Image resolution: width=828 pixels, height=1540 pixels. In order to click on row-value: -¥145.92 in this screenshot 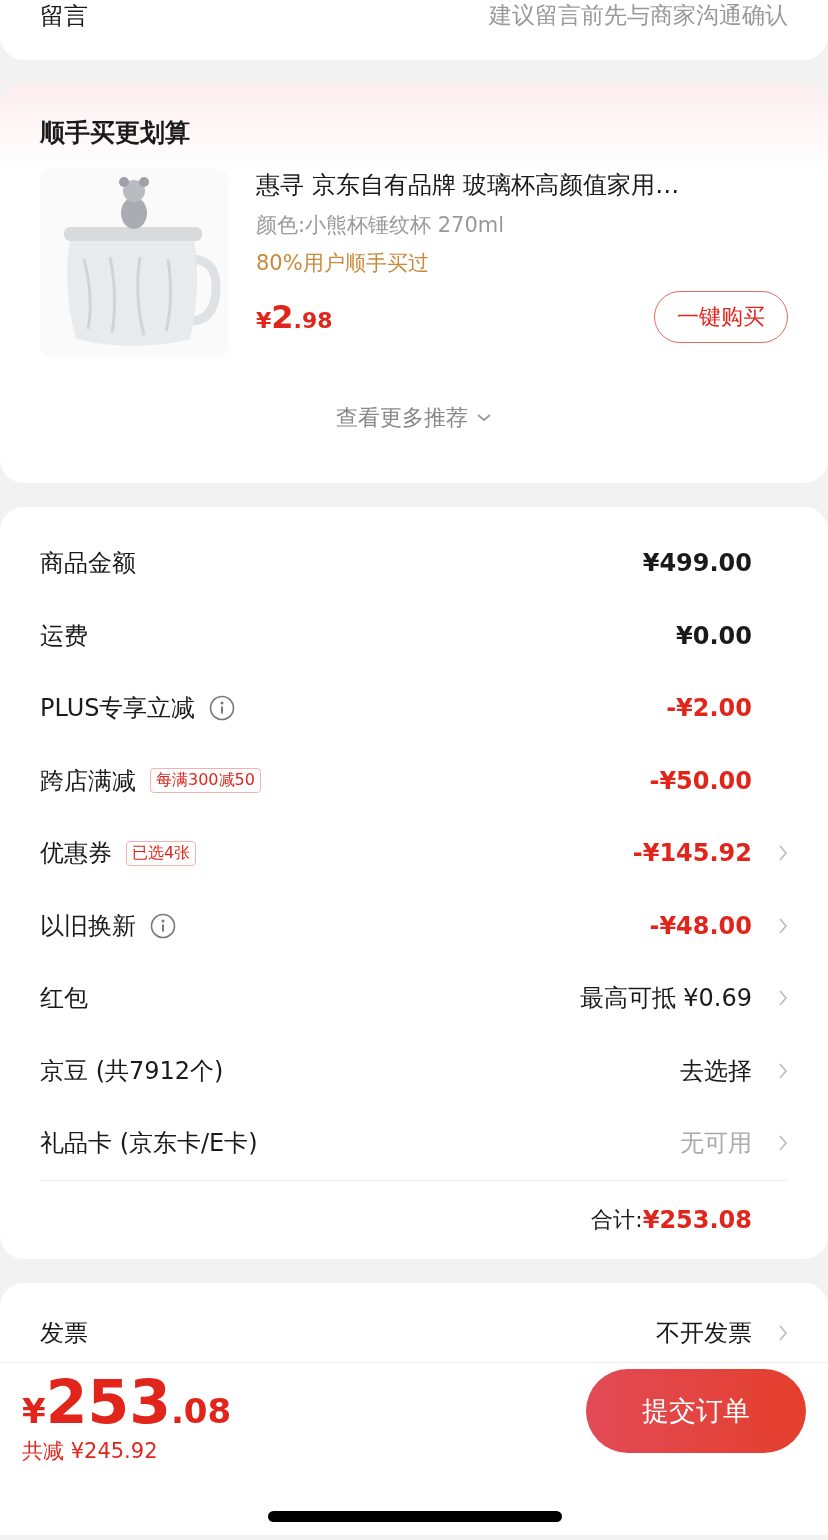, I will do `click(692, 853)`.